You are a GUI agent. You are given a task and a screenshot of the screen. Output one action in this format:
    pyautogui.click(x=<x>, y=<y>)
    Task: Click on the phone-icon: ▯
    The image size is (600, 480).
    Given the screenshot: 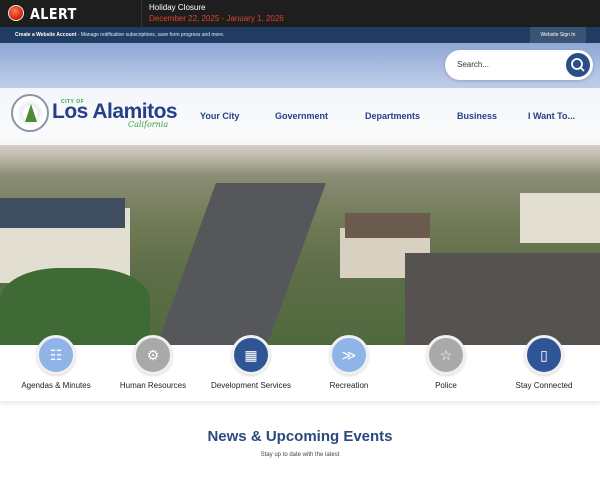 What is the action you would take?
    pyautogui.click(x=544, y=355)
    